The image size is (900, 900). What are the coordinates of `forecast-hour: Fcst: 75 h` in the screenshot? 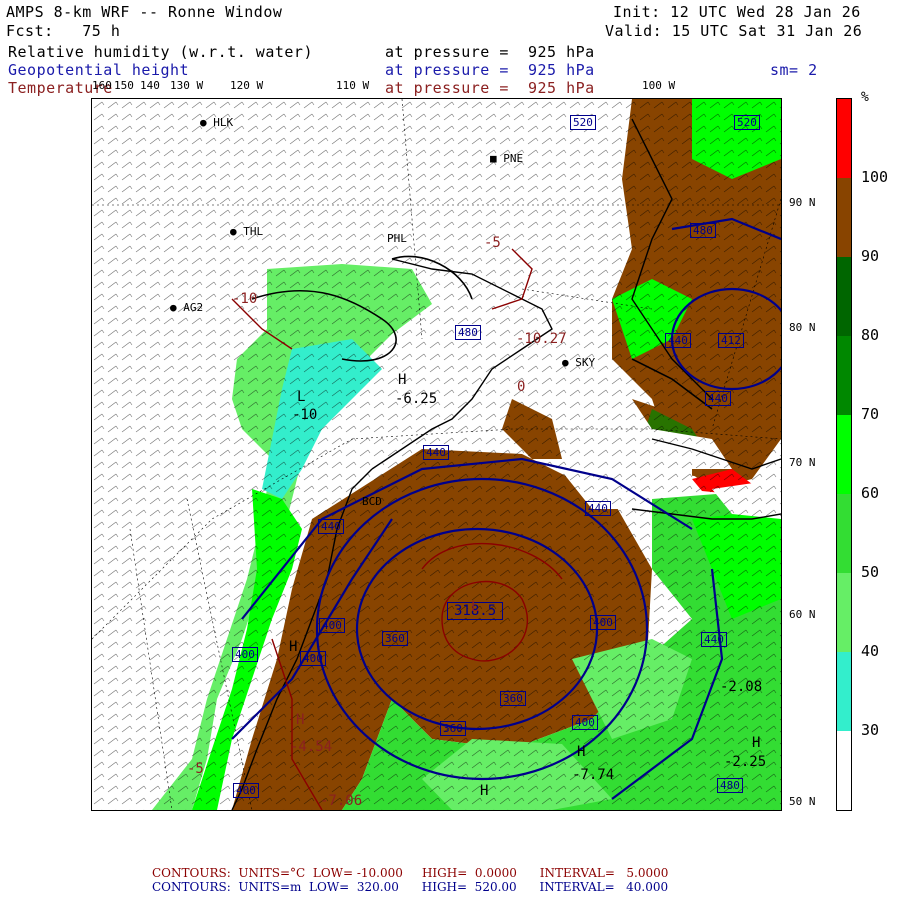 It's located at (63, 31).